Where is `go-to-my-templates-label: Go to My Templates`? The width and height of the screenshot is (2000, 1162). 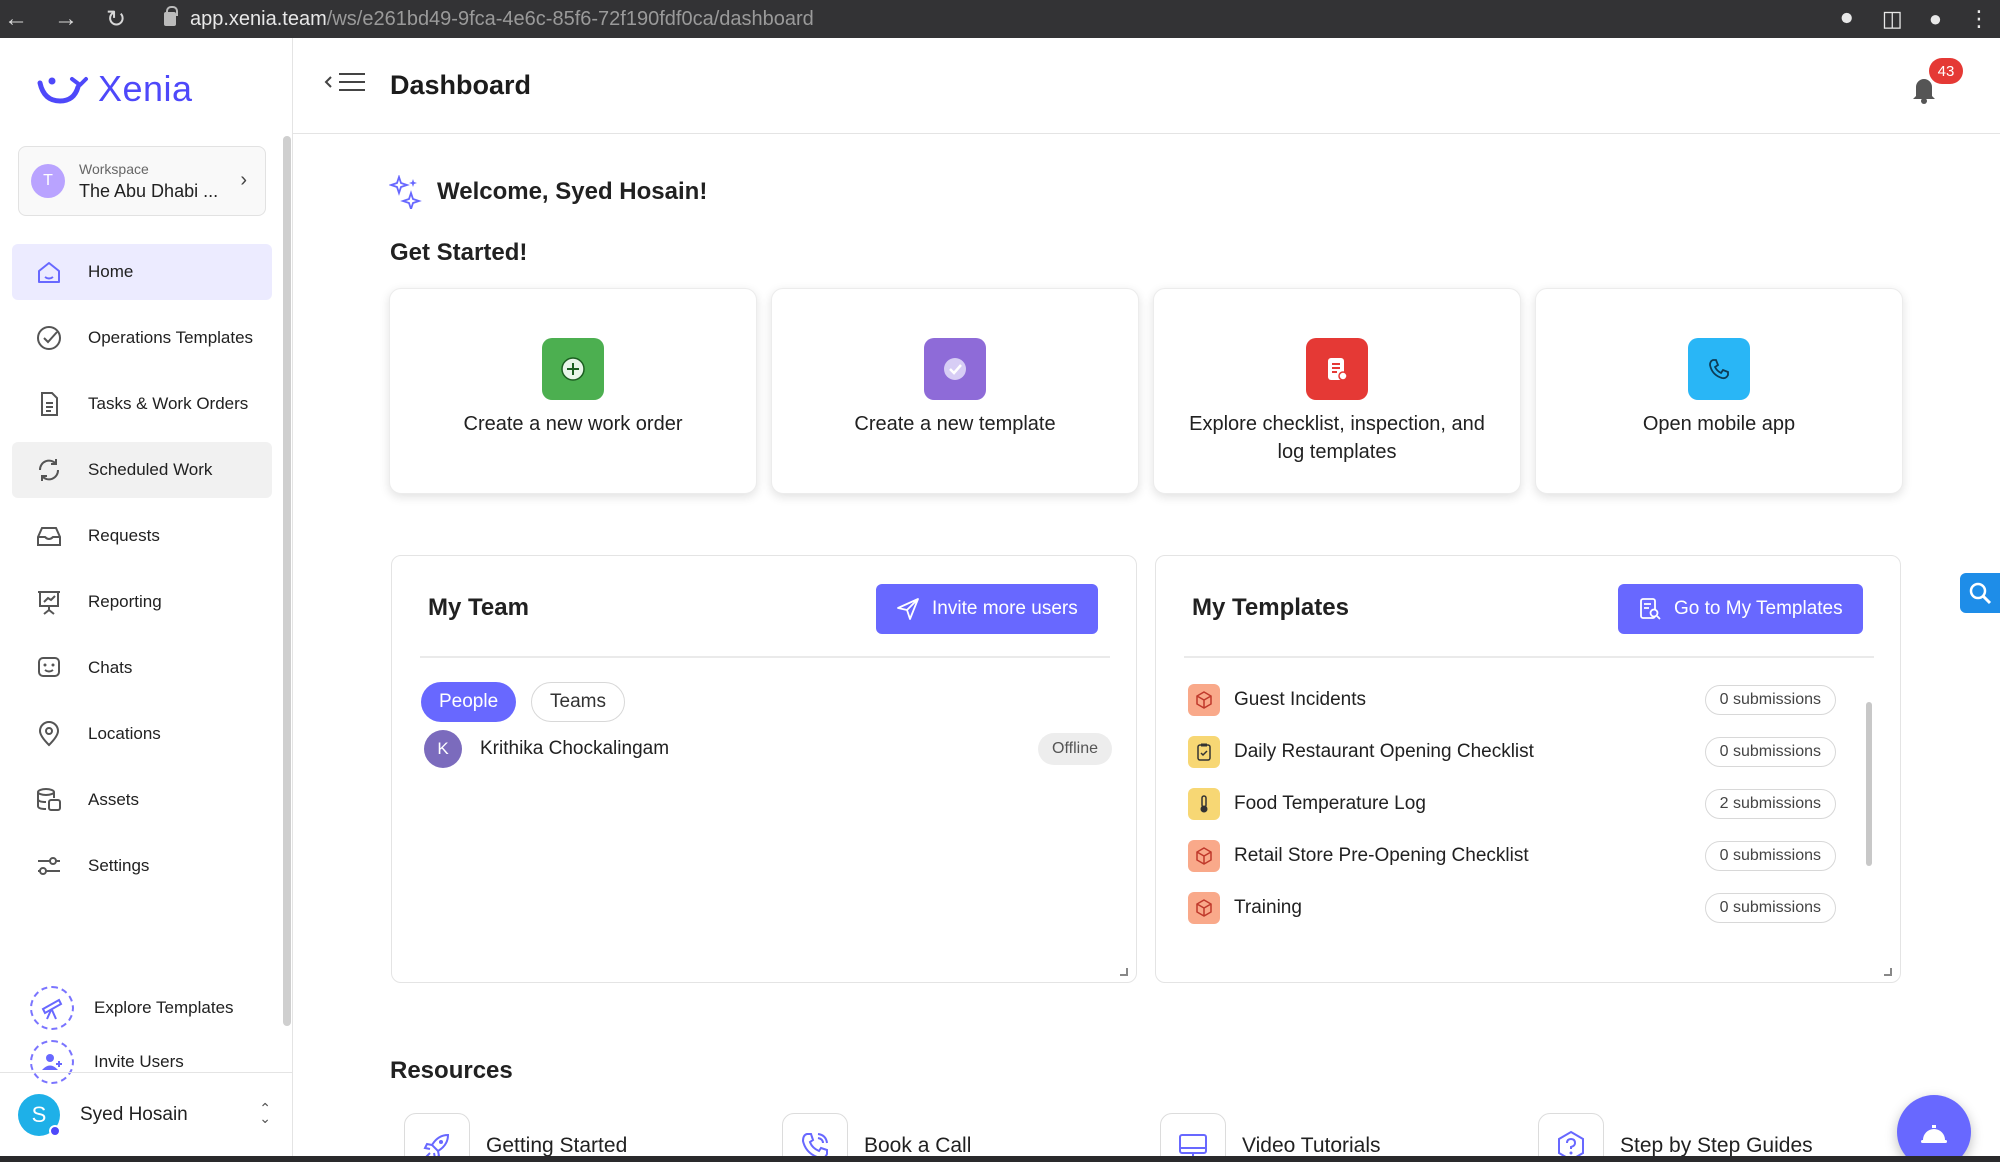
go-to-my-templates-label: Go to My Templates is located at coordinates (1758, 608).